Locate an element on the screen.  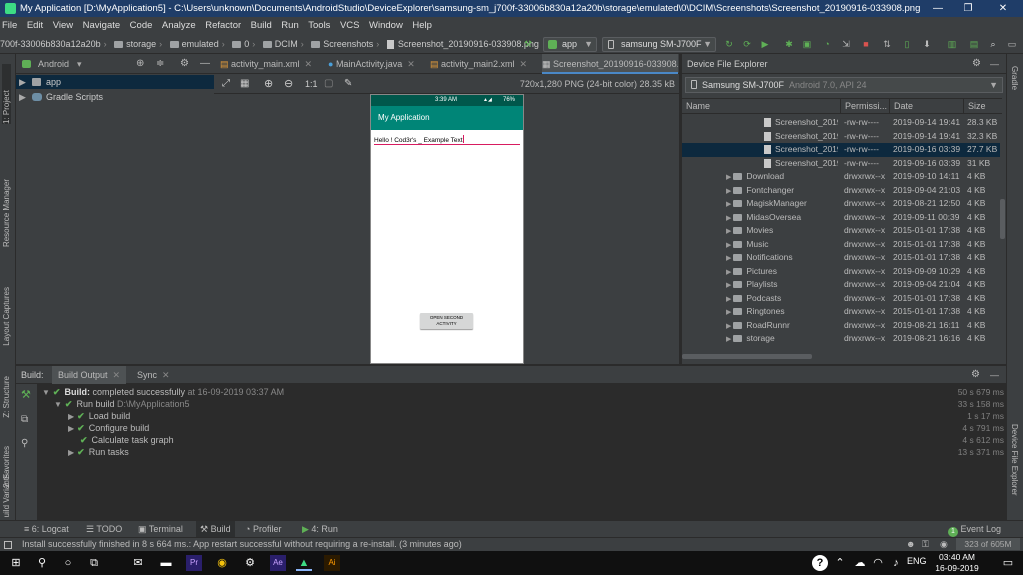
avd-manager-icon: ▯ is located at coordinates (907, 44).